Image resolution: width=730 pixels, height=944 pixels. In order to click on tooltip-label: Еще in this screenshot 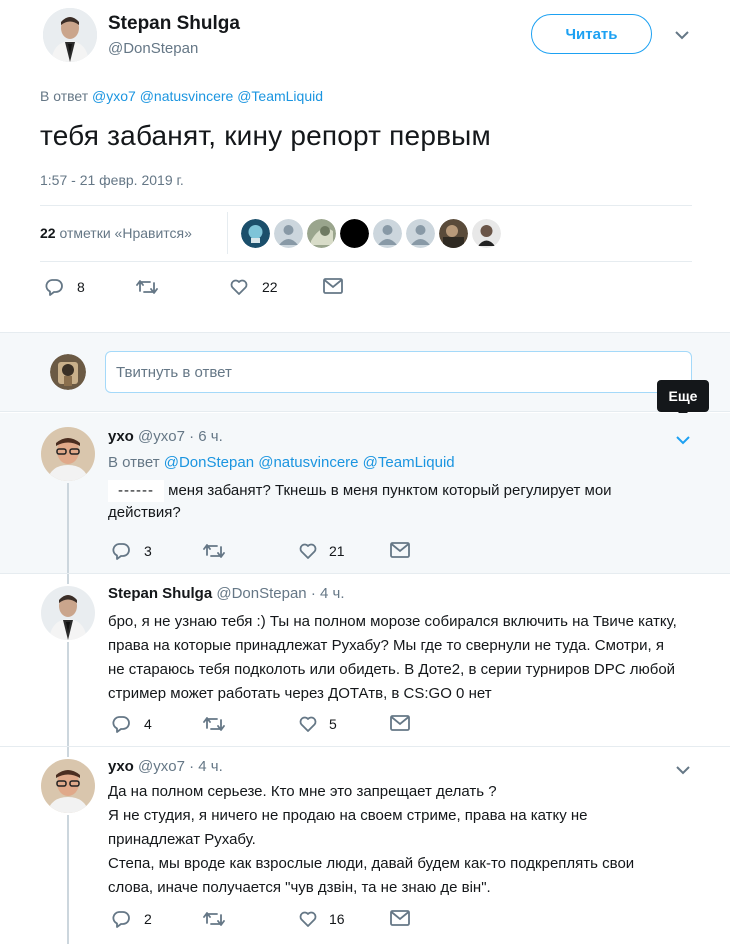, I will do `click(683, 396)`.